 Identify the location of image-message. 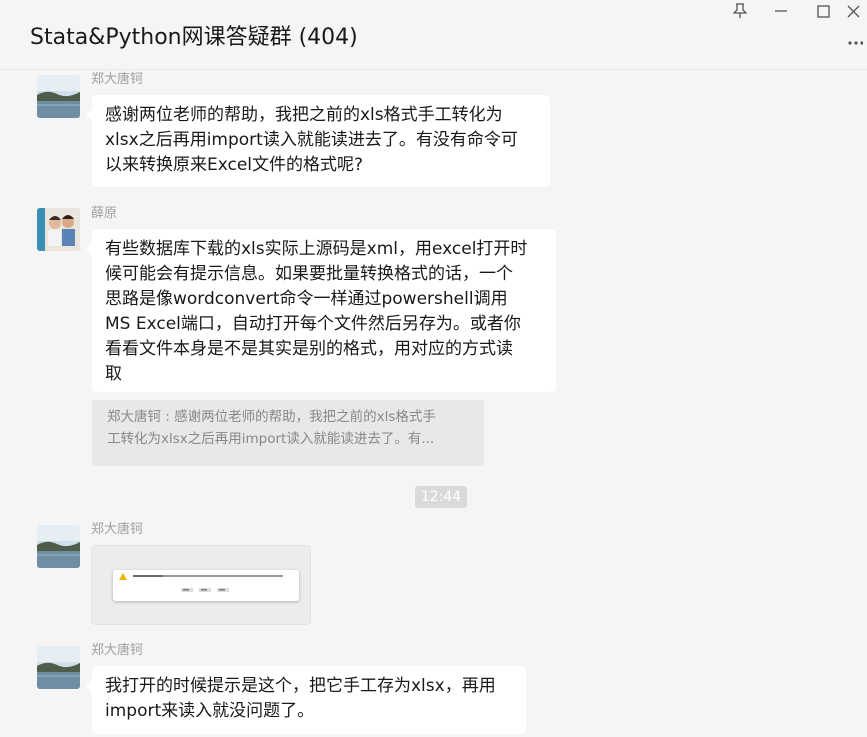
(201, 585).